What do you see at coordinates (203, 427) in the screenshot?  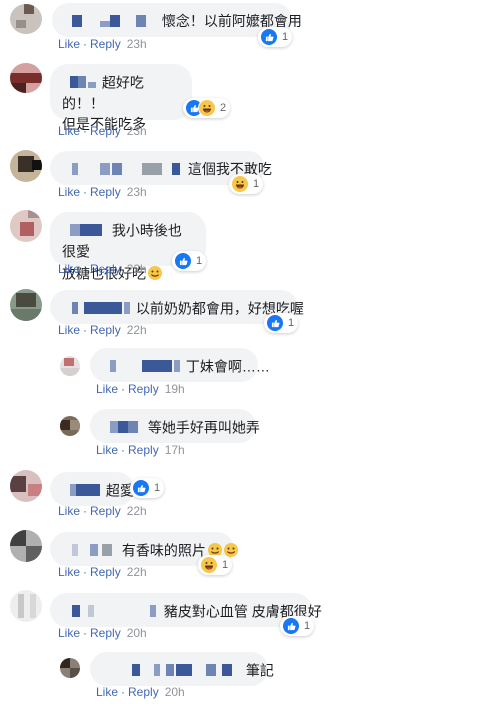 I see `comment-text: 等她手好再叫她弄` at bounding box center [203, 427].